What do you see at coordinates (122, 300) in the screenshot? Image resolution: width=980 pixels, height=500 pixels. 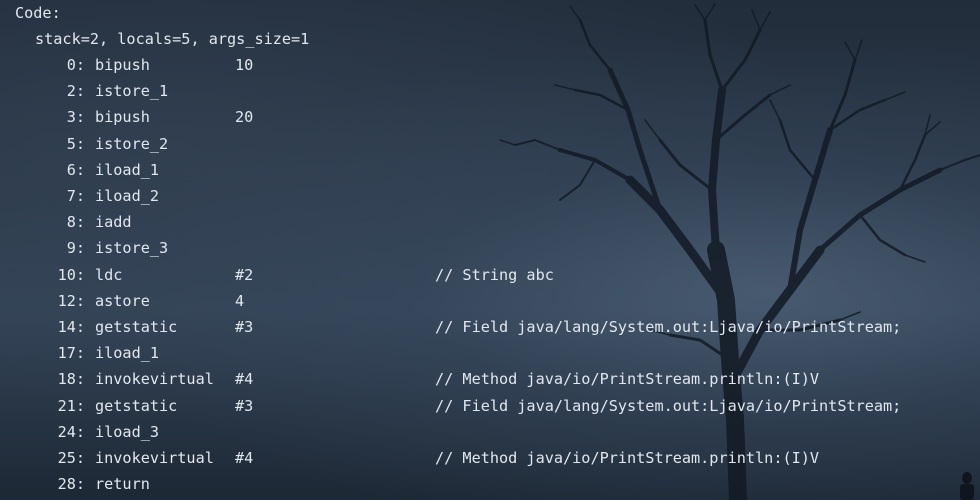 I see `instruction-opcode: astore` at bounding box center [122, 300].